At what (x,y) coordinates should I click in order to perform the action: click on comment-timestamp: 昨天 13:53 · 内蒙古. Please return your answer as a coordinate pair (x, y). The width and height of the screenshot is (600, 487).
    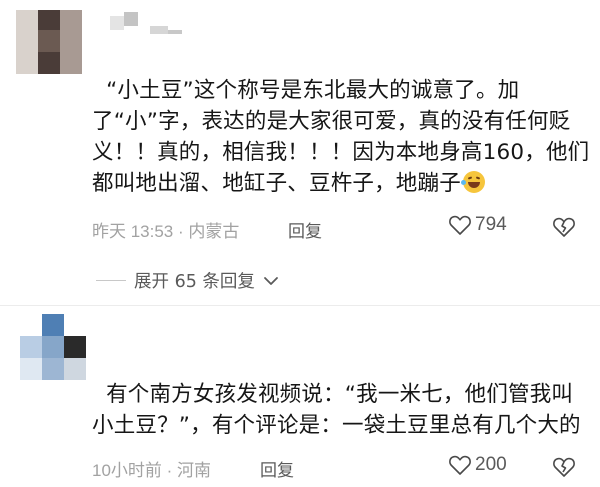
    Looking at the image, I should click on (166, 231).